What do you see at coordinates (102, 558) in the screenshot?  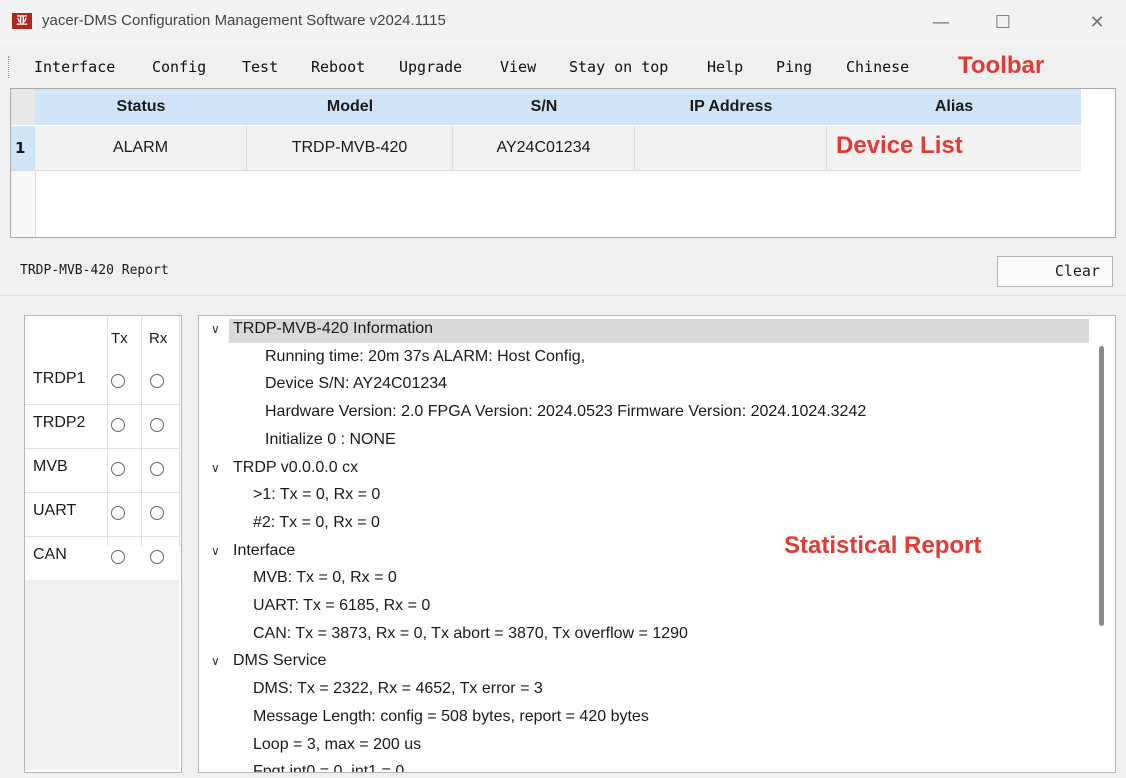 I see `io-row-can: CAN` at bounding box center [102, 558].